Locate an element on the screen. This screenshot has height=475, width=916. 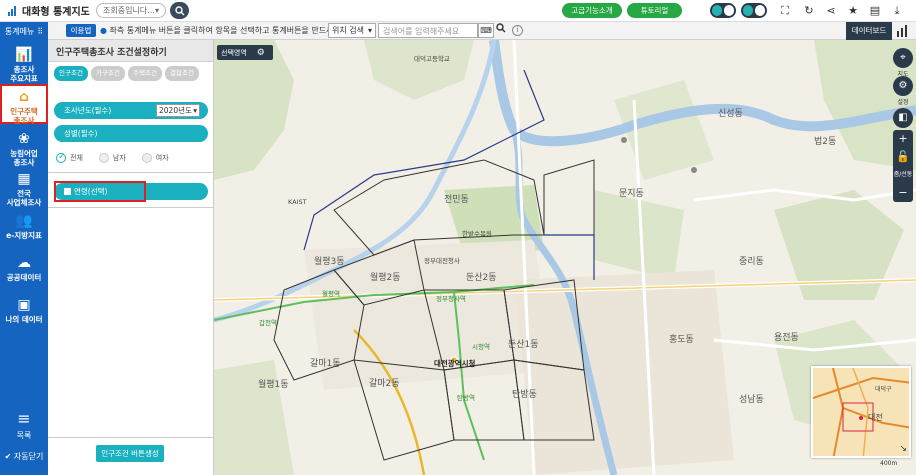
nav-item-census-indicators: 📊 총조사 주요지표 is located at coordinates (24, 64).